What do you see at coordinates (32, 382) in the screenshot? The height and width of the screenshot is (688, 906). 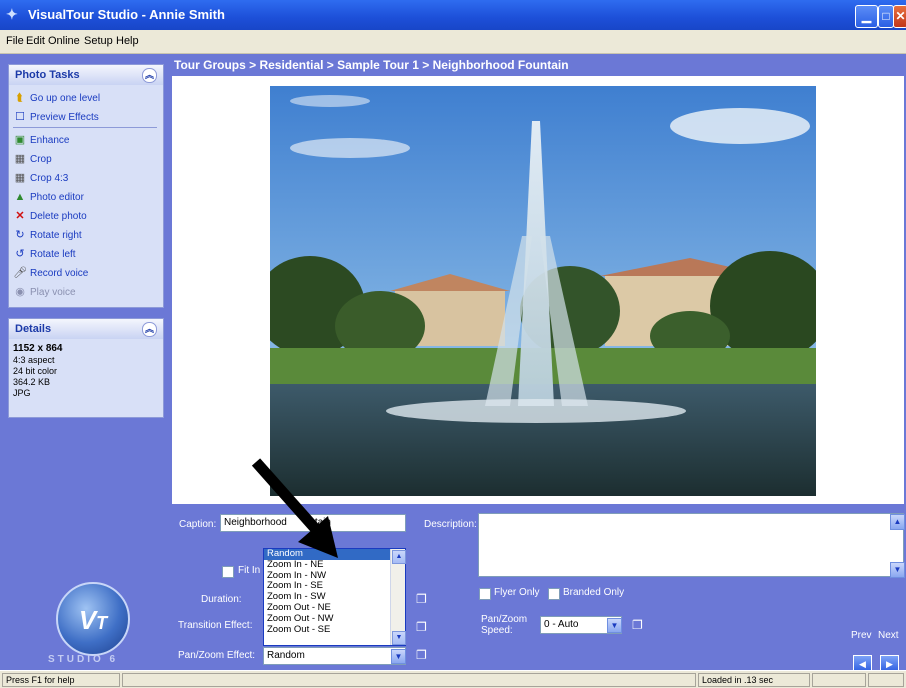 I see `detail-size: 364.2 KB` at bounding box center [32, 382].